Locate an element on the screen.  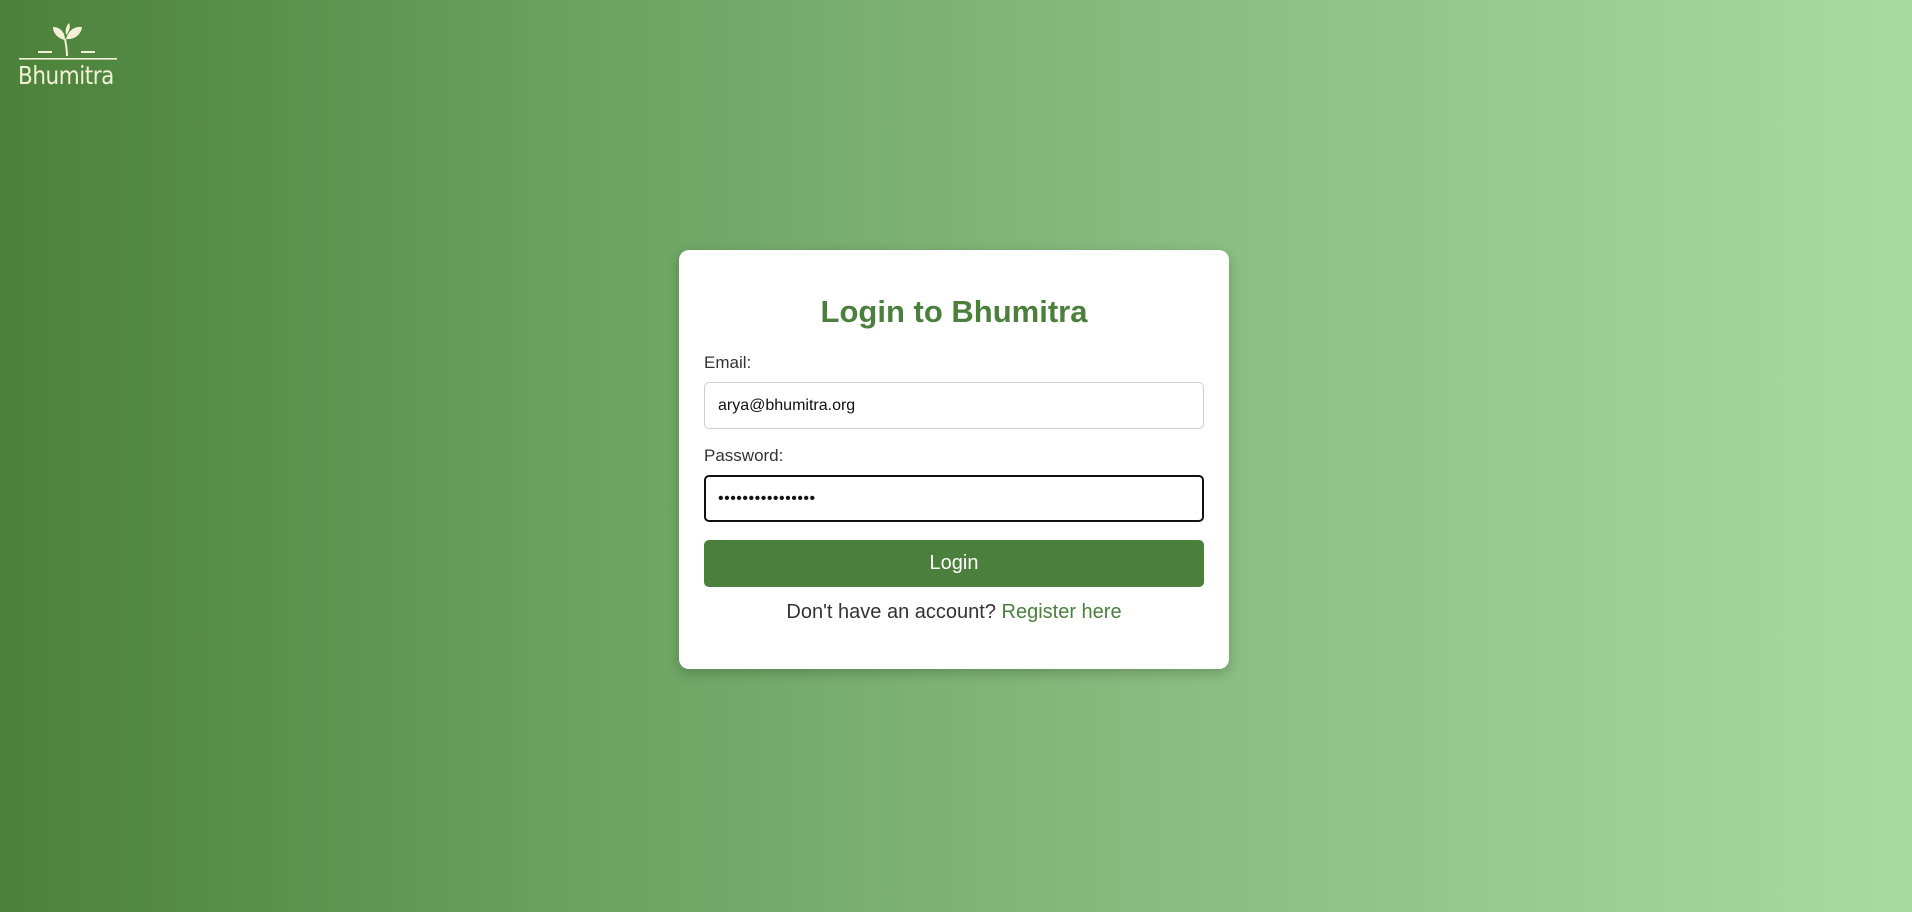
register-prompt: Don't have an account? Register here is located at coordinates (954, 612).